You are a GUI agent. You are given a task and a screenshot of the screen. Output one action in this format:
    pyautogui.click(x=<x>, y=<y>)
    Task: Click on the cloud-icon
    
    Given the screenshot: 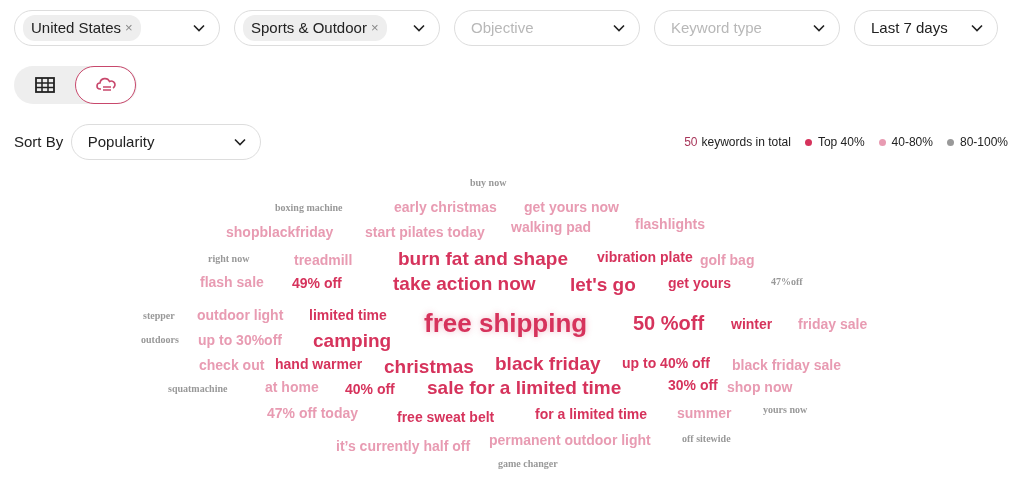 What is the action you would take?
    pyautogui.click(x=105, y=85)
    